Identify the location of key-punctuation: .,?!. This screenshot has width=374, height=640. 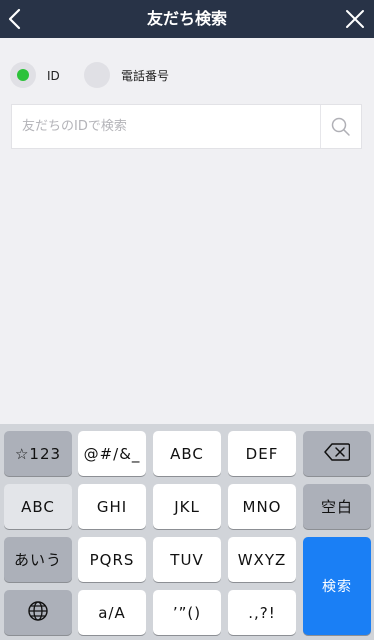
(262, 612).